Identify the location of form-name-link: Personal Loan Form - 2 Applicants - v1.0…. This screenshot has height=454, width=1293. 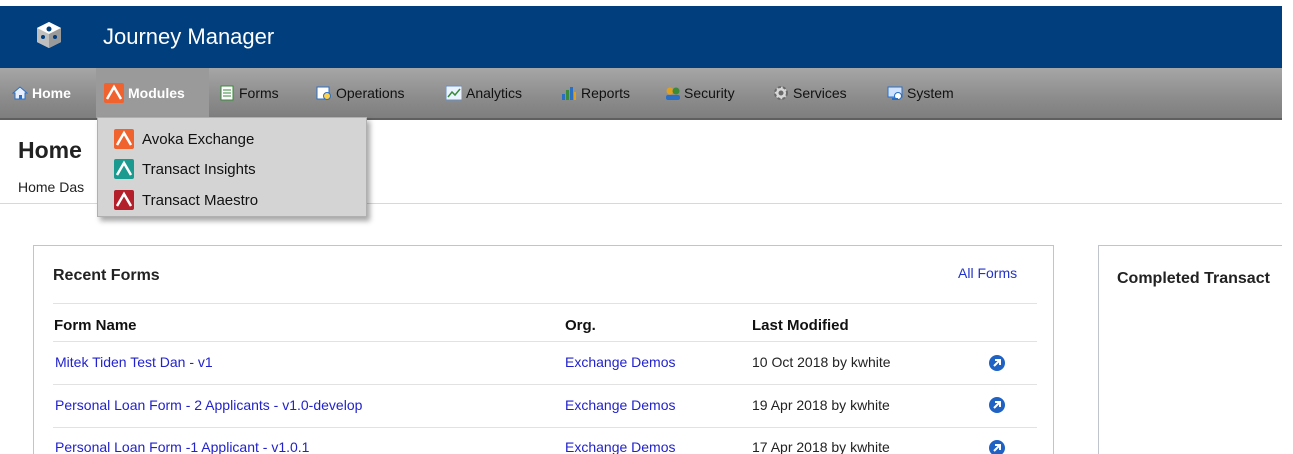
(208, 405).